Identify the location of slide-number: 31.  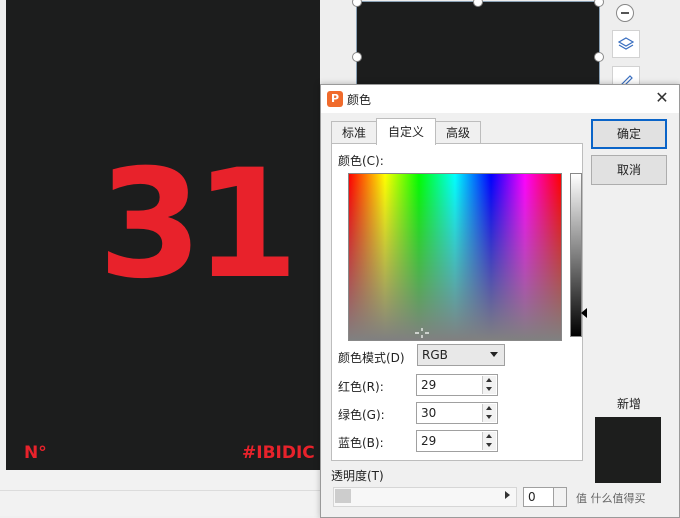
(198, 225).